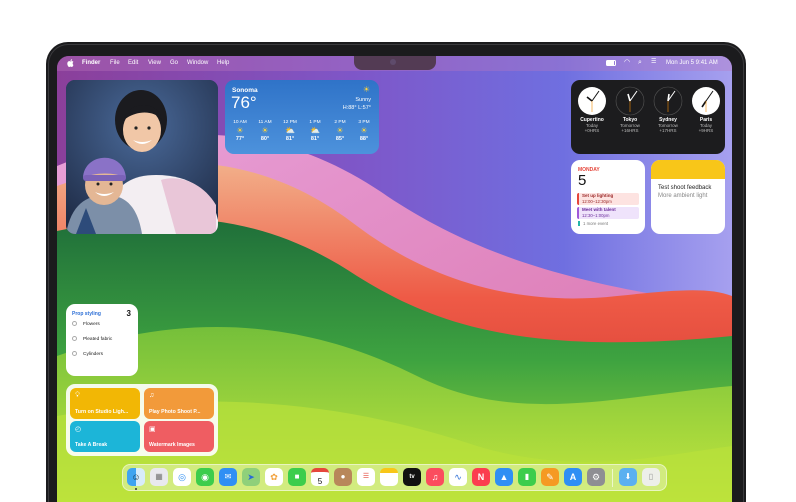 The image size is (796, 502). What do you see at coordinates (152, 395) in the screenshot?
I see `music-note-icon: ♫` at bounding box center [152, 395].